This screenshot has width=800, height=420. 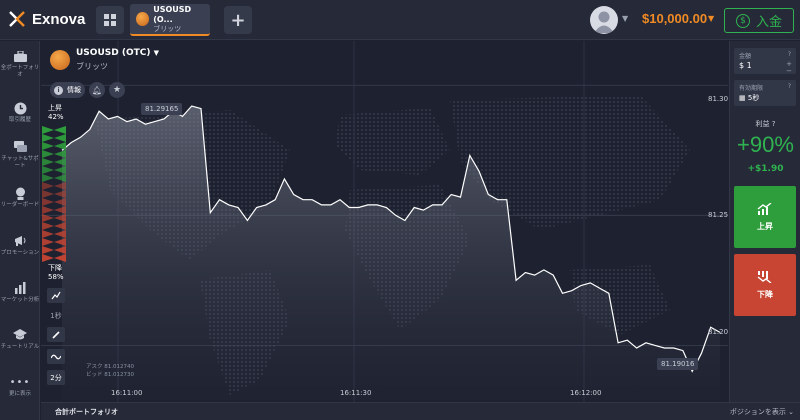 What do you see at coordinates (765, 285) in the screenshot?
I see `sell-down-button: 下降` at bounding box center [765, 285].